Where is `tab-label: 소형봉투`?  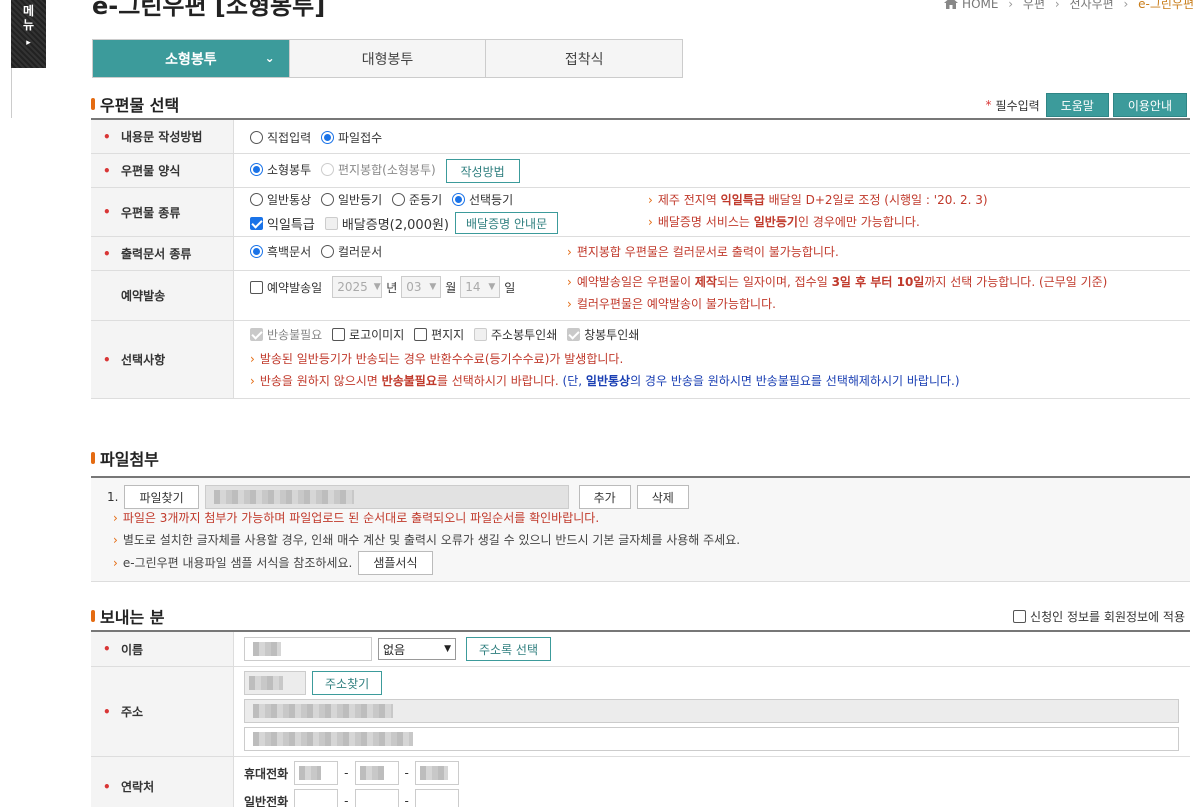
tab-label: 소형봉투 is located at coordinates (191, 59).